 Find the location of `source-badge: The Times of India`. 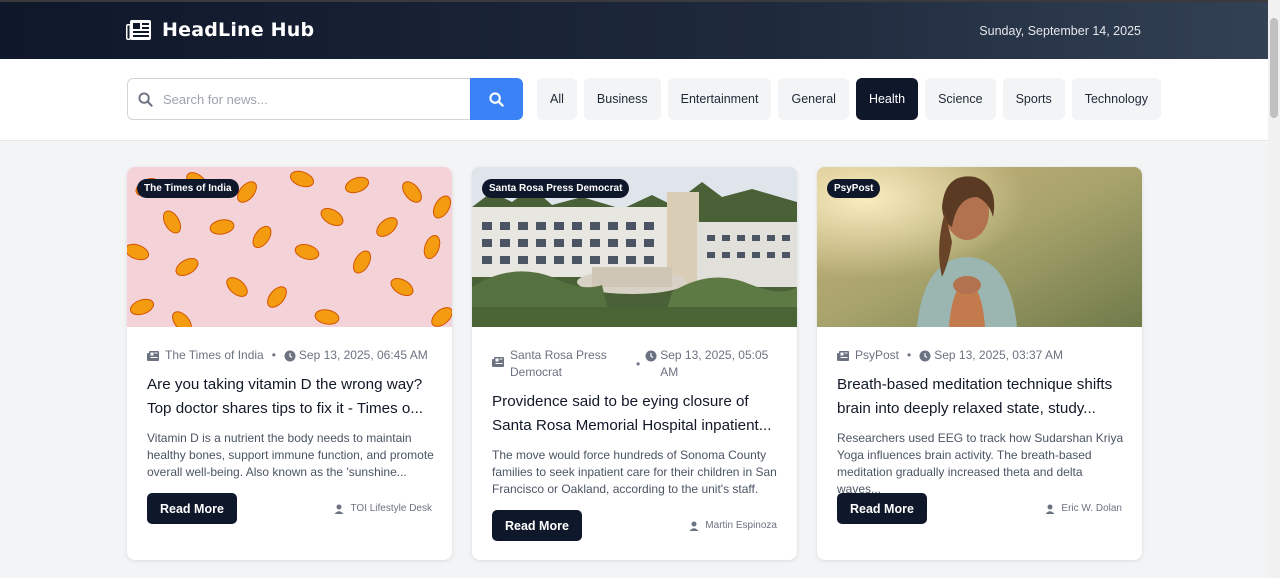

source-badge: The Times of India is located at coordinates (188, 188).